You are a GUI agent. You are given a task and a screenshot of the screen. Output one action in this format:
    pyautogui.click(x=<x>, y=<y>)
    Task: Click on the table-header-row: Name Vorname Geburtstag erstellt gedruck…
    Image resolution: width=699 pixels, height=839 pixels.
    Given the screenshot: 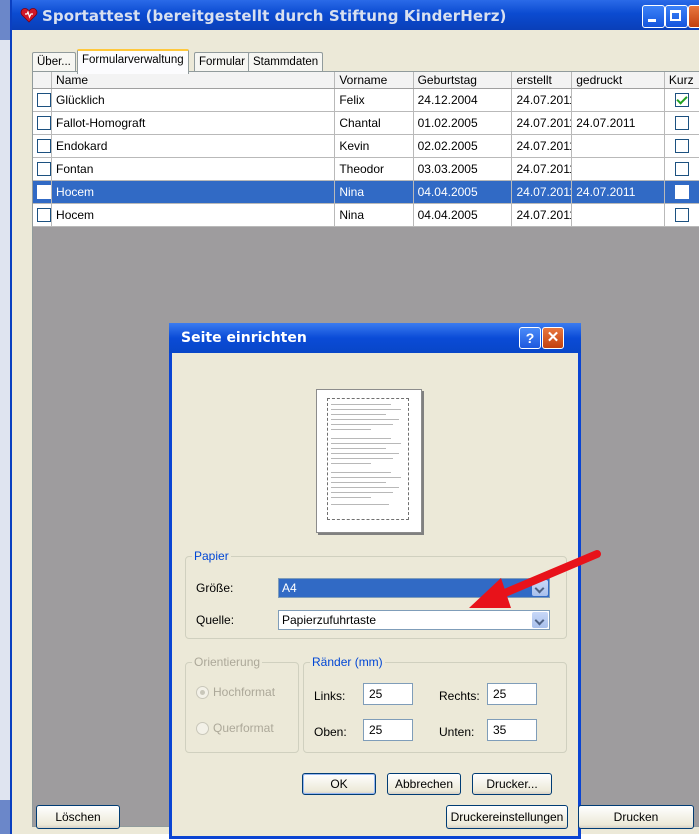 What is the action you would take?
    pyautogui.click(x=366, y=80)
    